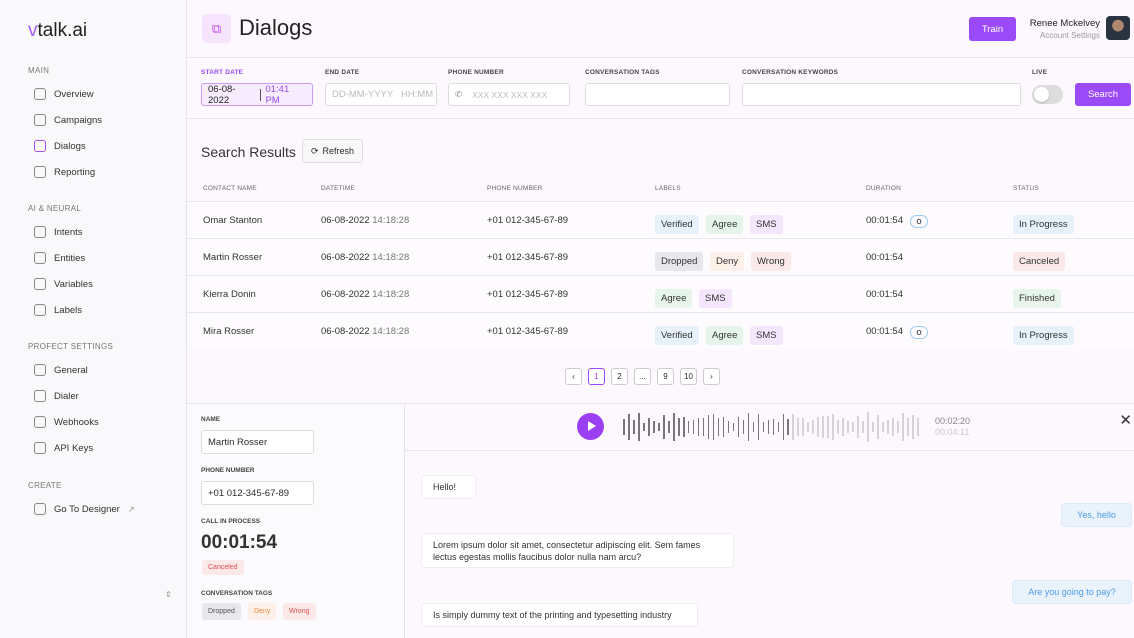 This screenshot has width=1134, height=638. Describe the element at coordinates (1047, 94) in the screenshot. I see `live-toggle` at that location.